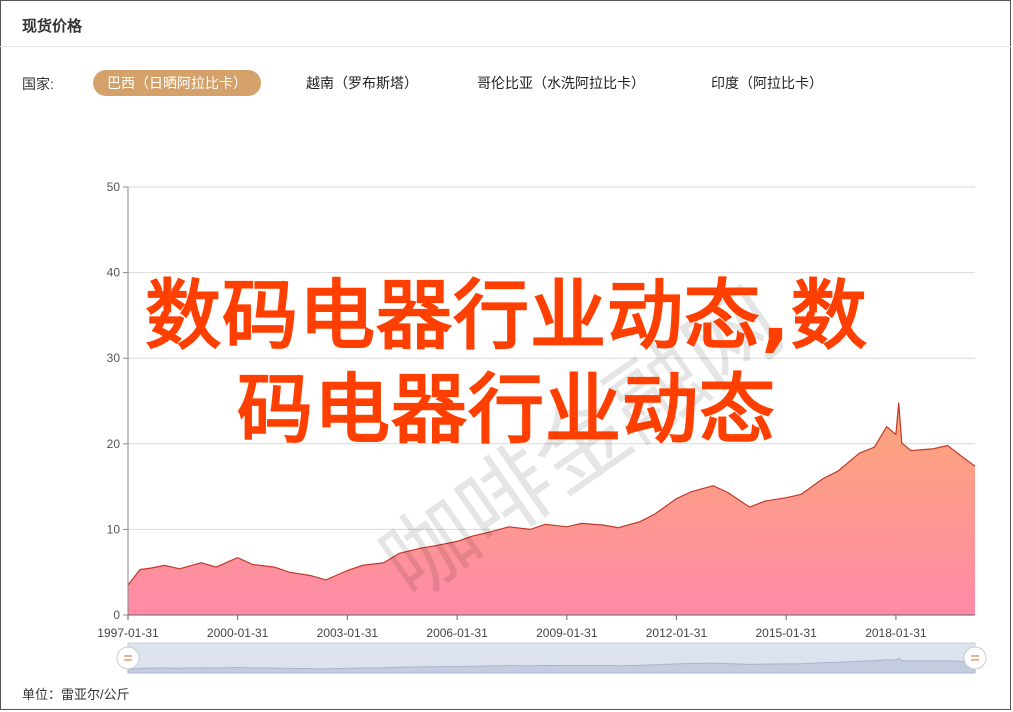  I want to click on unit-label: 单位：雷亚尔/公斤, so click(76, 694).